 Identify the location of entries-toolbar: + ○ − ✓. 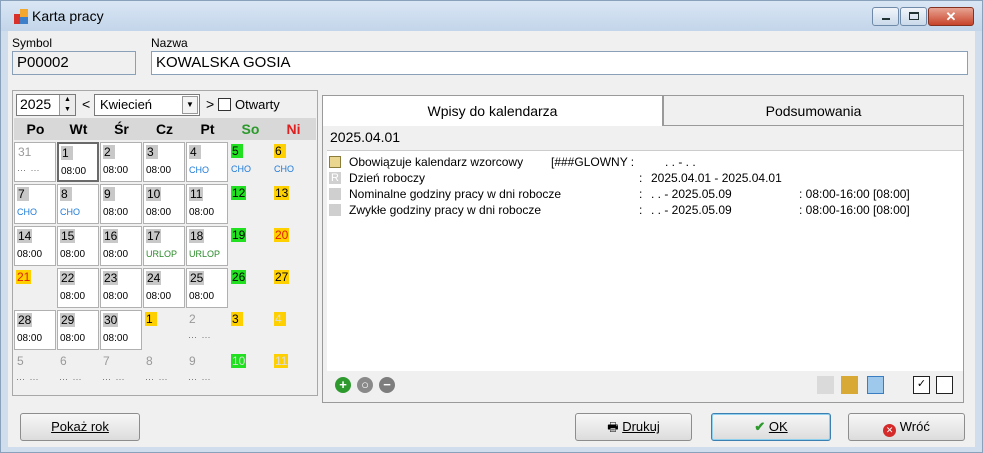
(645, 386).